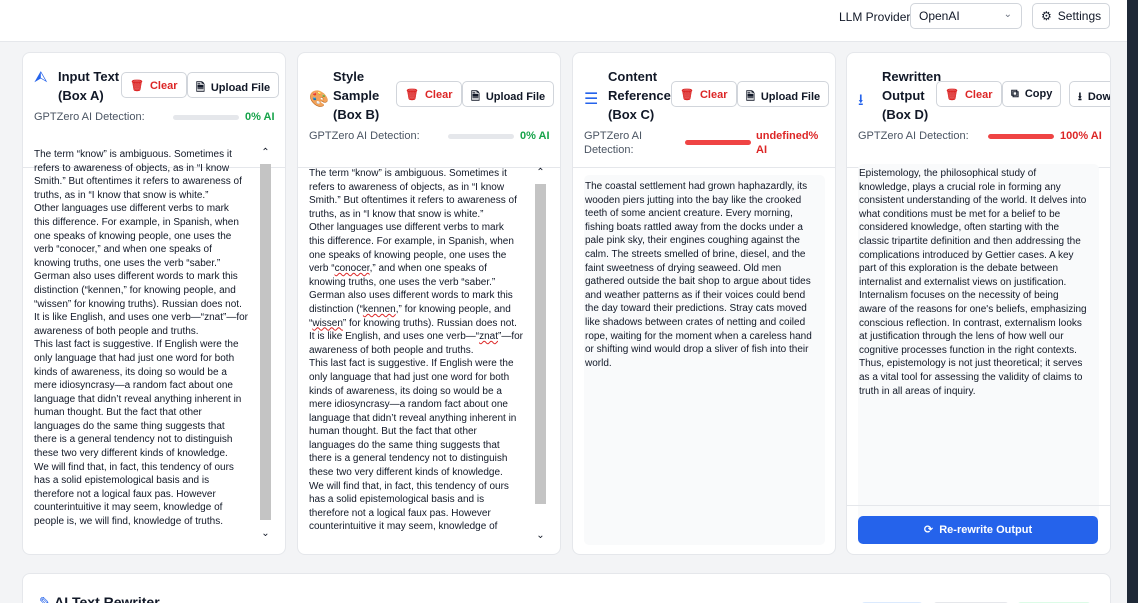 The width and height of the screenshot is (1138, 603). What do you see at coordinates (349, 76) in the screenshot?
I see `title-line: Style` at bounding box center [349, 76].